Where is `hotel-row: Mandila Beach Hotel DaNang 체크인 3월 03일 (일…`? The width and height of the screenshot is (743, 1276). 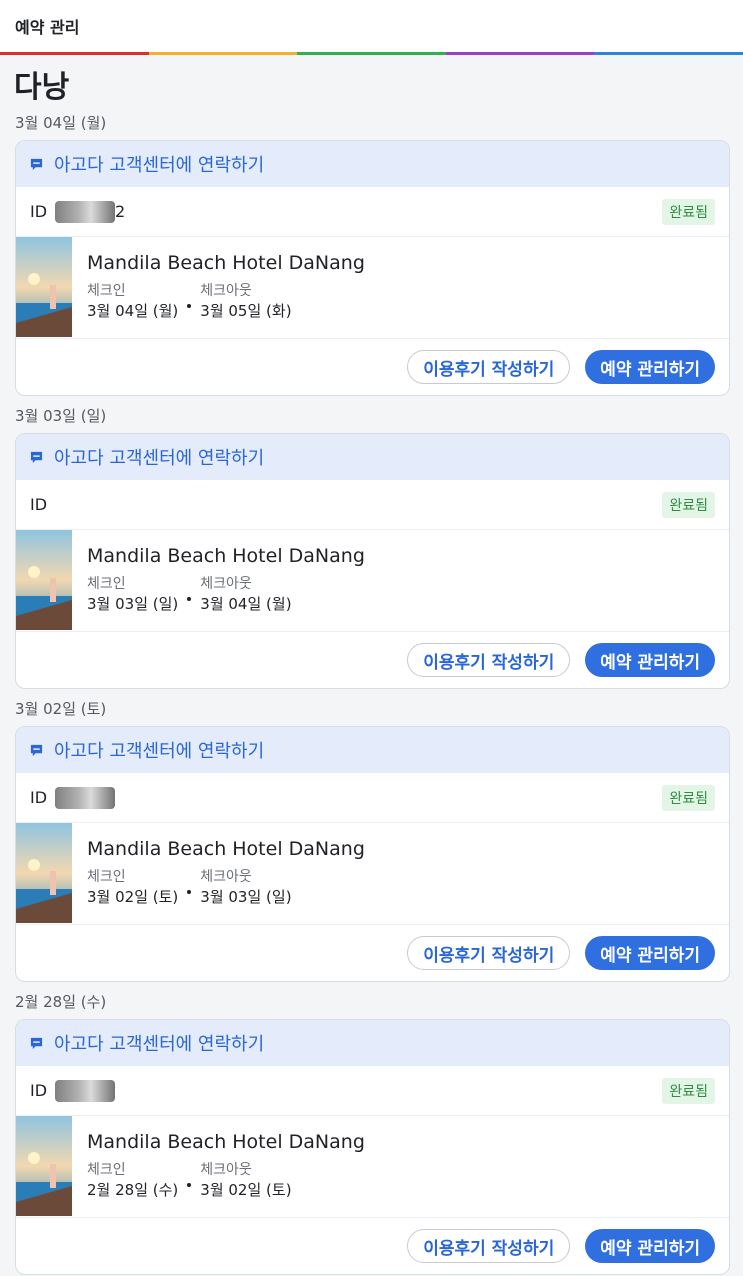 hotel-row: Mandila Beach Hotel DaNang 체크인 3월 03일 (일… is located at coordinates (372, 581).